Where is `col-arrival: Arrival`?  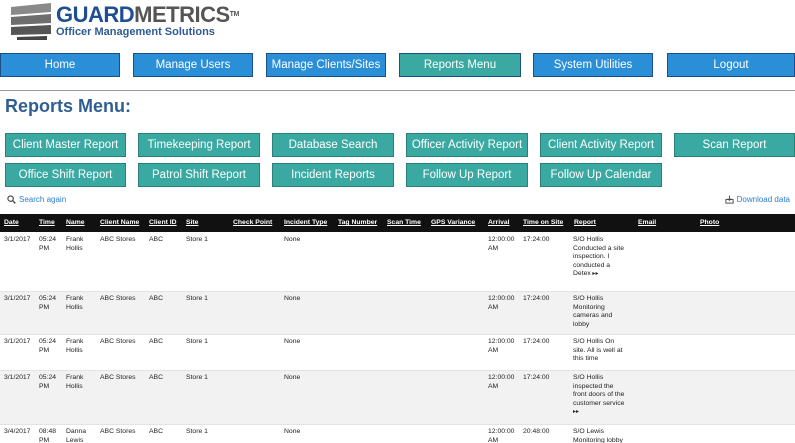 col-arrival: Arrival is located at coordinates (499, 222).